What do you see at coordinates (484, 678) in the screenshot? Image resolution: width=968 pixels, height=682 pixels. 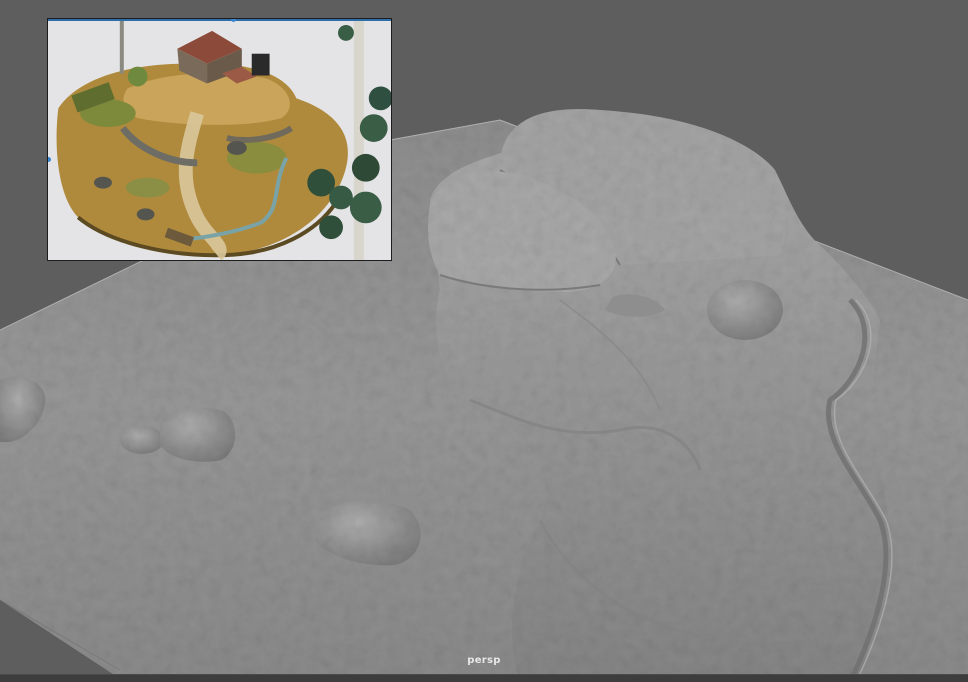 I see `viewport-bottom-border` at bounding box center [484, 678].